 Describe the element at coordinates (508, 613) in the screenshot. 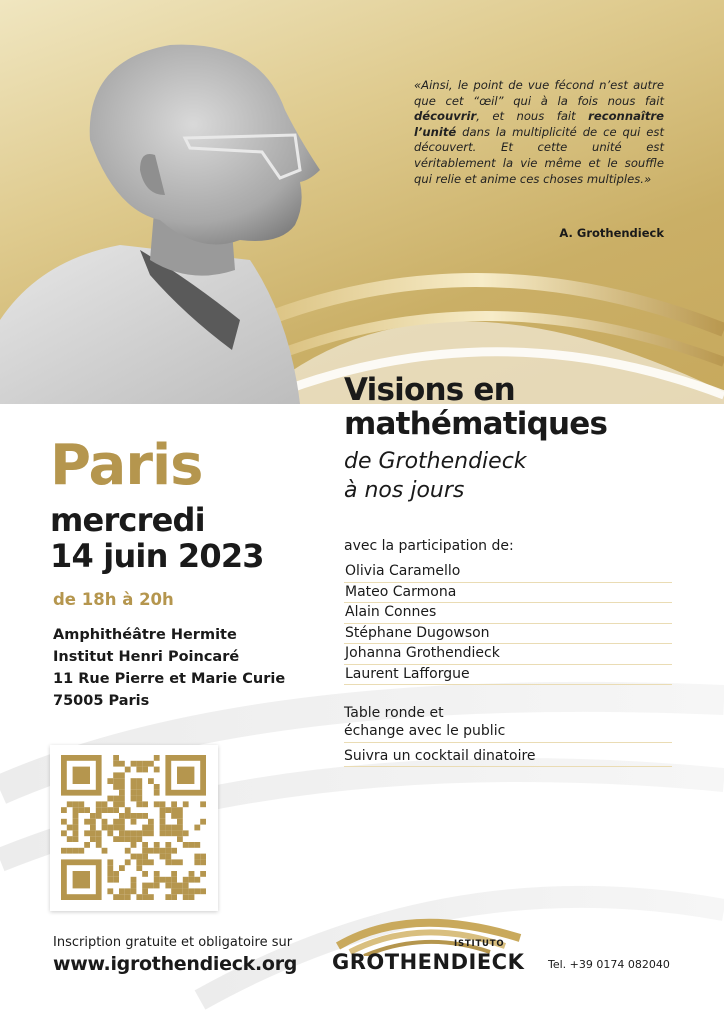

I see `participant-name: Alain Connes` at that location.